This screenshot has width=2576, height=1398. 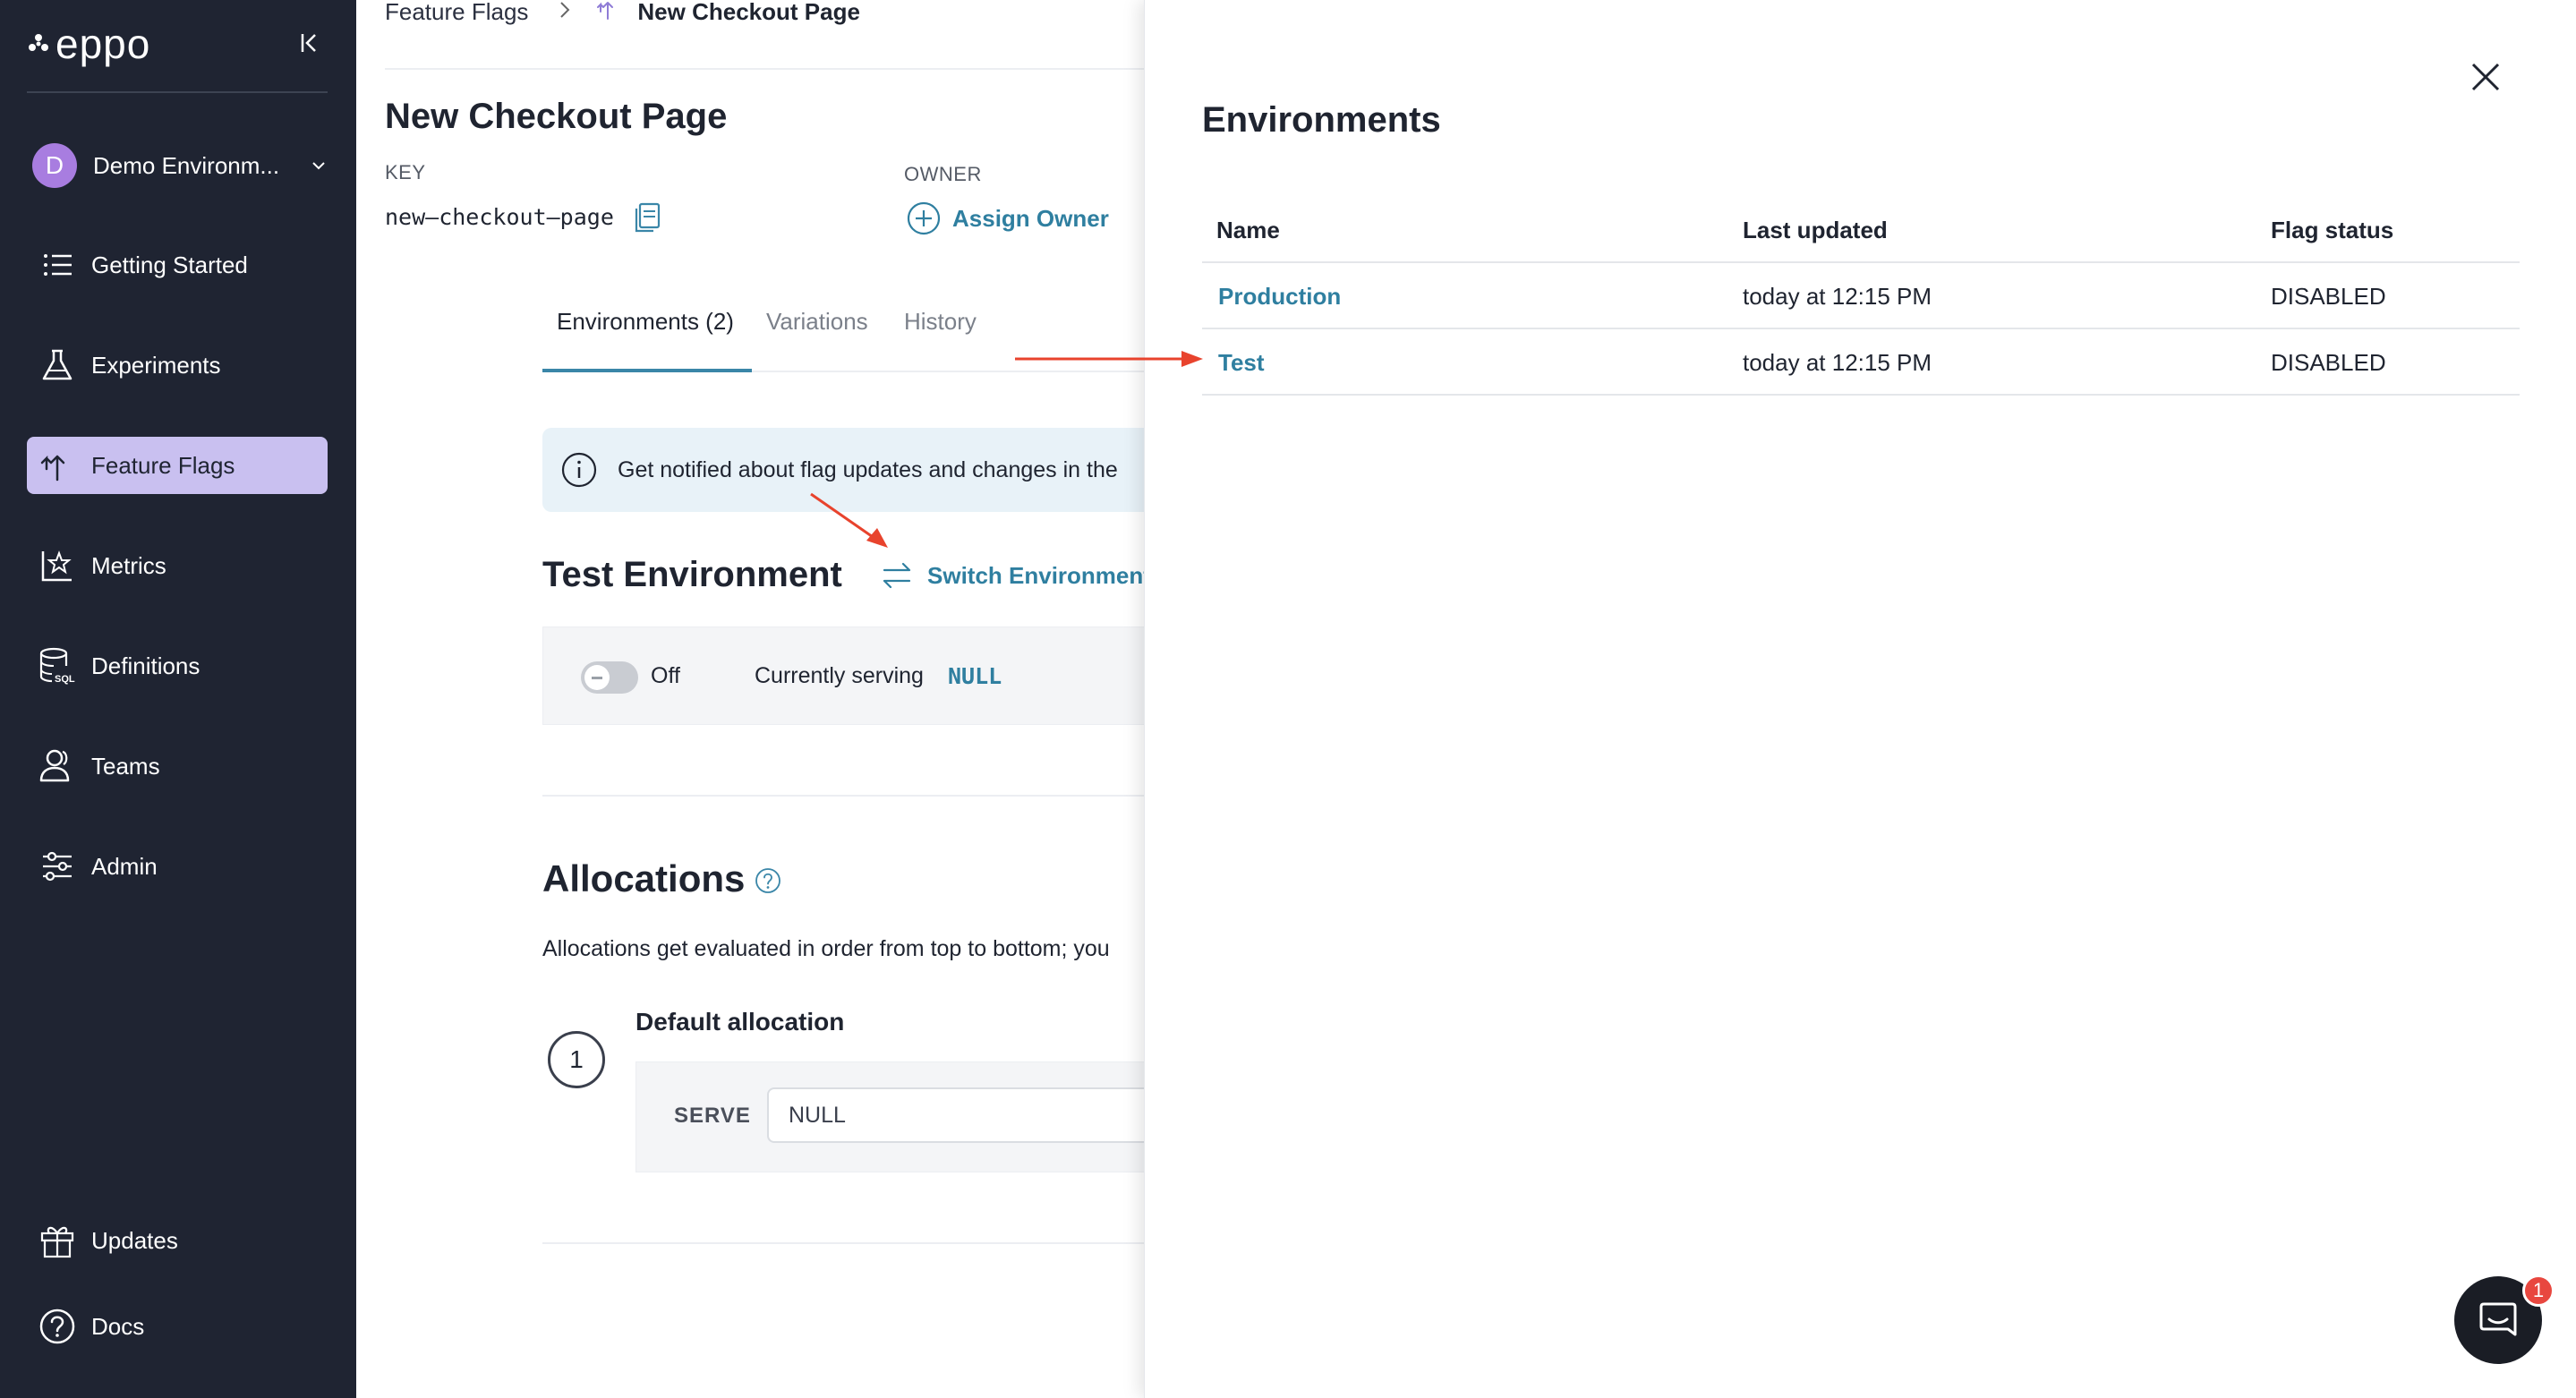 I want to click on table-header: Name Last updated Flag status, so click(x=1861, y=231).